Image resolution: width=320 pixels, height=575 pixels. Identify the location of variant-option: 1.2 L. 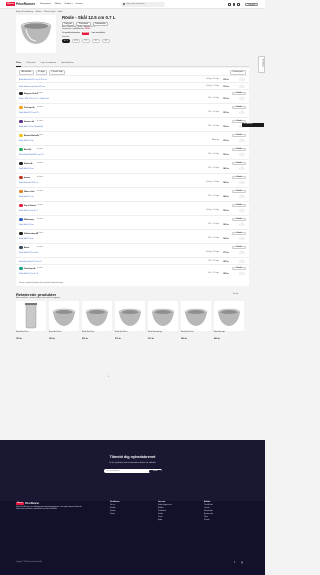
(76, 41).